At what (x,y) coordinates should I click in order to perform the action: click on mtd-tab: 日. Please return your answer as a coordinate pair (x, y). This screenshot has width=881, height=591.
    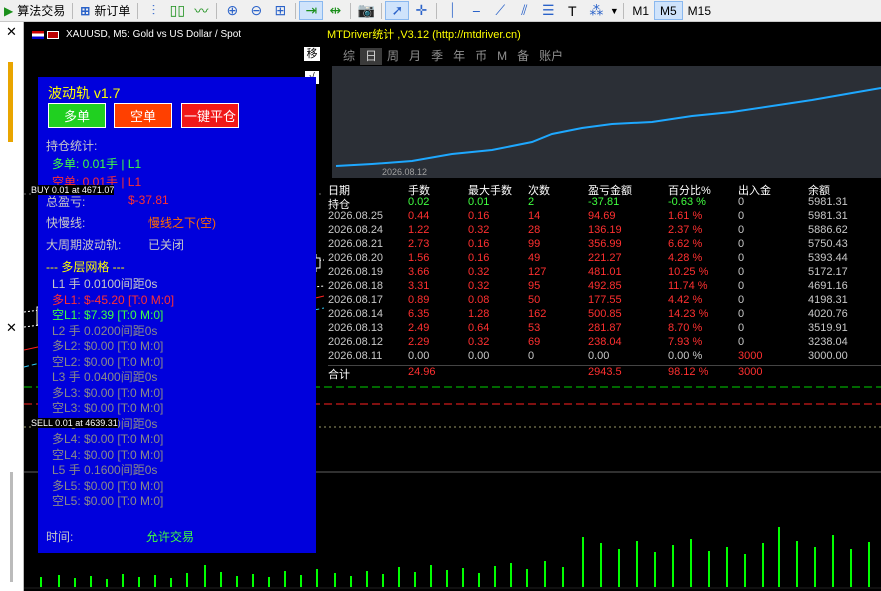
    Looking at the image, I should click on (371, 56).